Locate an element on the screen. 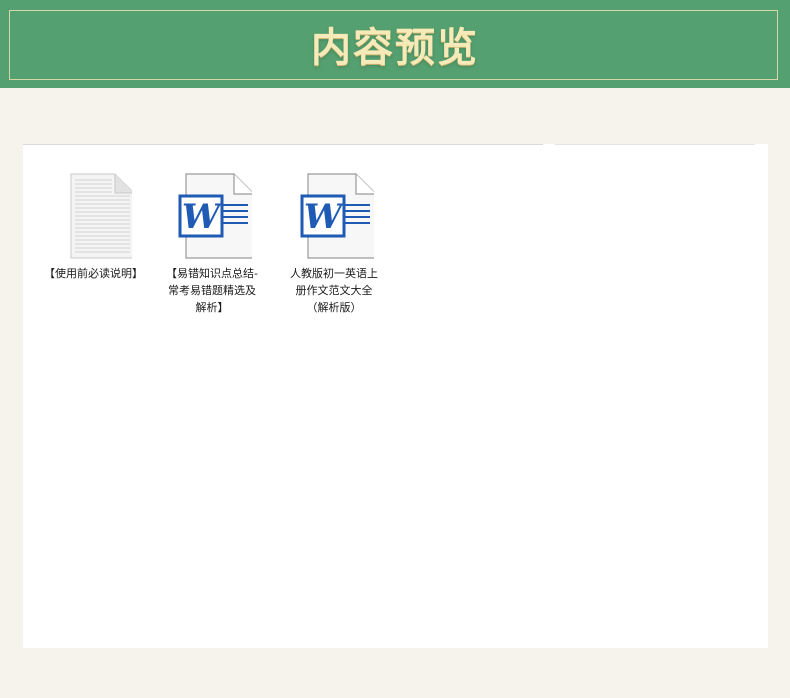 The image size is (790, 698). file-label: 【使用前必读说明】 is located at coordinates (93, 273).